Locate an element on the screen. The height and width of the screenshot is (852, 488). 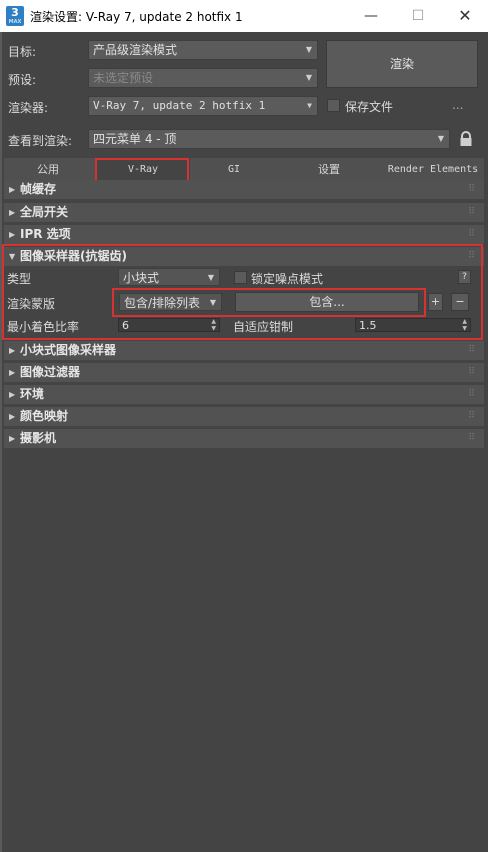
view-to-render-dropdown: 四元菜单 4 - 顶 ▼ is located at coordinates (269, 139).